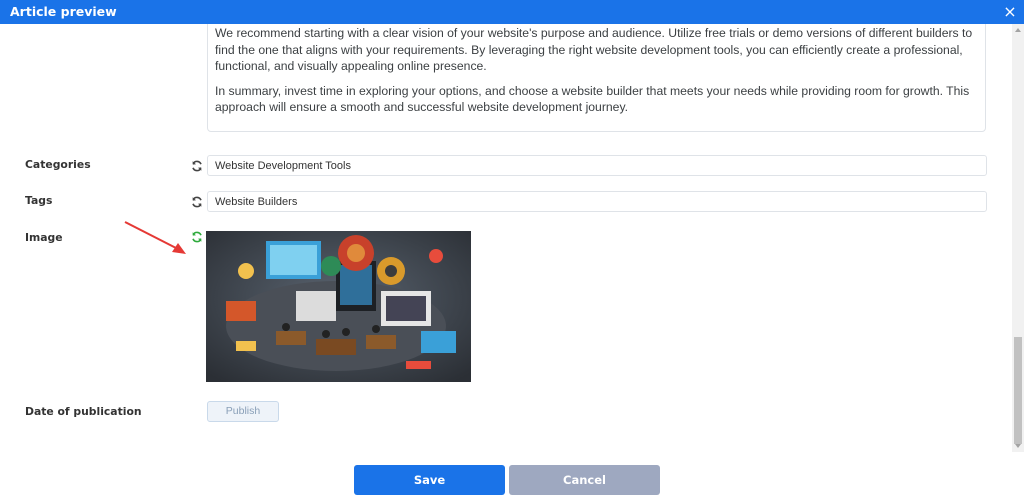 The width and height of the screenshot is (1024, 504). I want to click on illustration-image, so click(338, 306).